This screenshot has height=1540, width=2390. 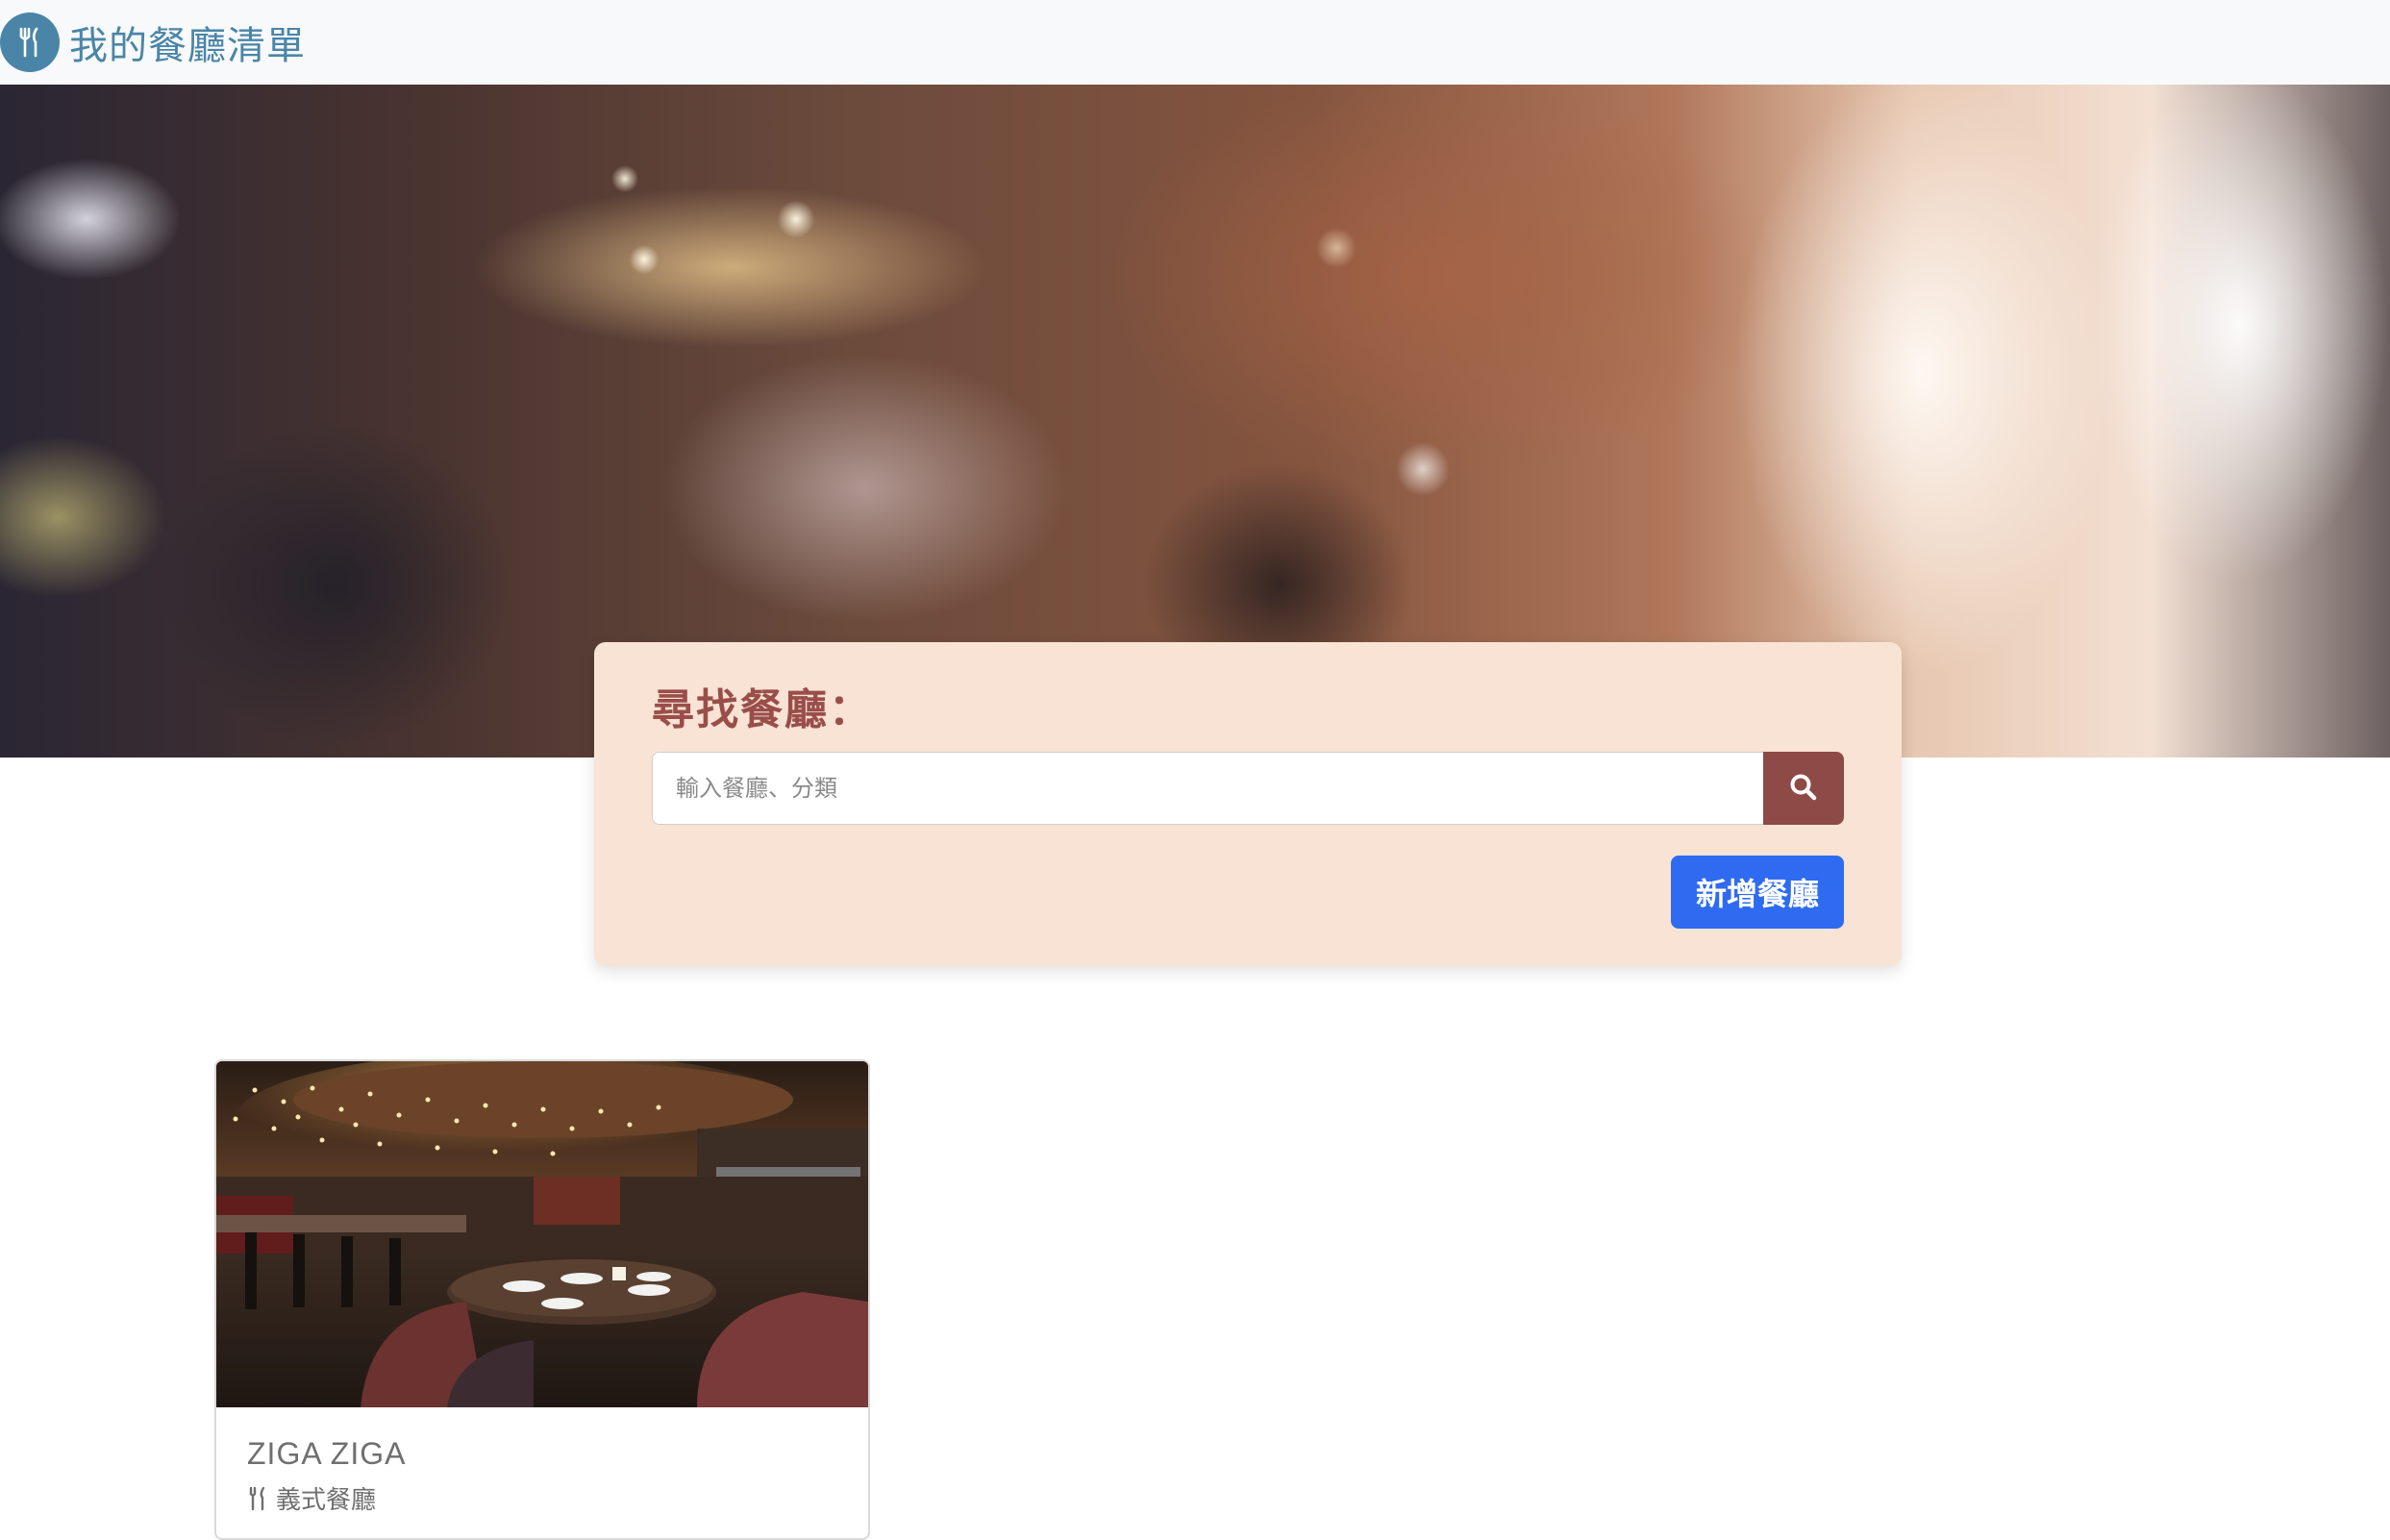 I want to click on add-restaurant-button: 新增餐廳, so click(x=1757, y=892).